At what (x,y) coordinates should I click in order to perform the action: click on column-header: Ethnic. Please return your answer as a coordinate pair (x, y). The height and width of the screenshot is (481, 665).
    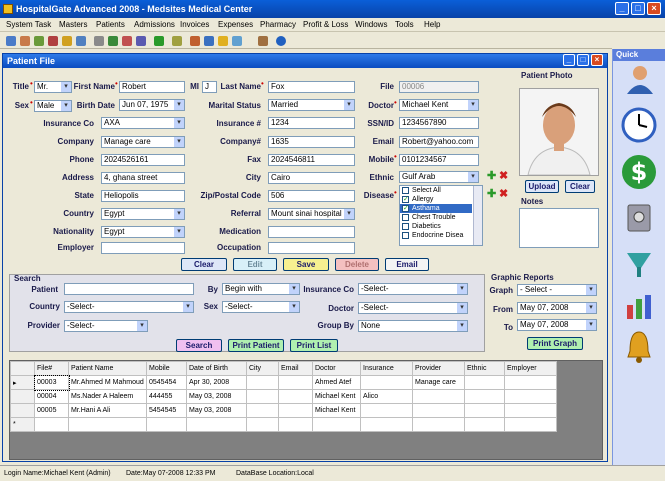
    Looking at the image, I should click on (484, 368).